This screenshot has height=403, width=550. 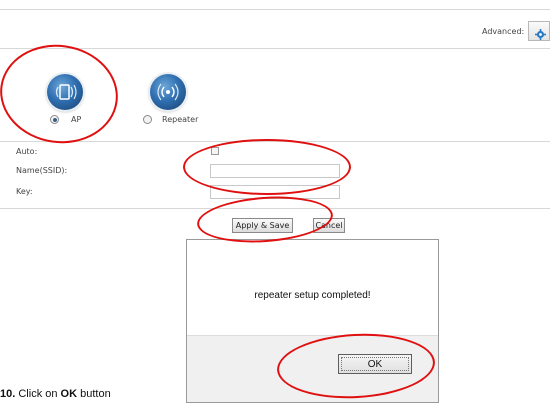 I want to click on ok-button: OK, so click(x=375, y=364).